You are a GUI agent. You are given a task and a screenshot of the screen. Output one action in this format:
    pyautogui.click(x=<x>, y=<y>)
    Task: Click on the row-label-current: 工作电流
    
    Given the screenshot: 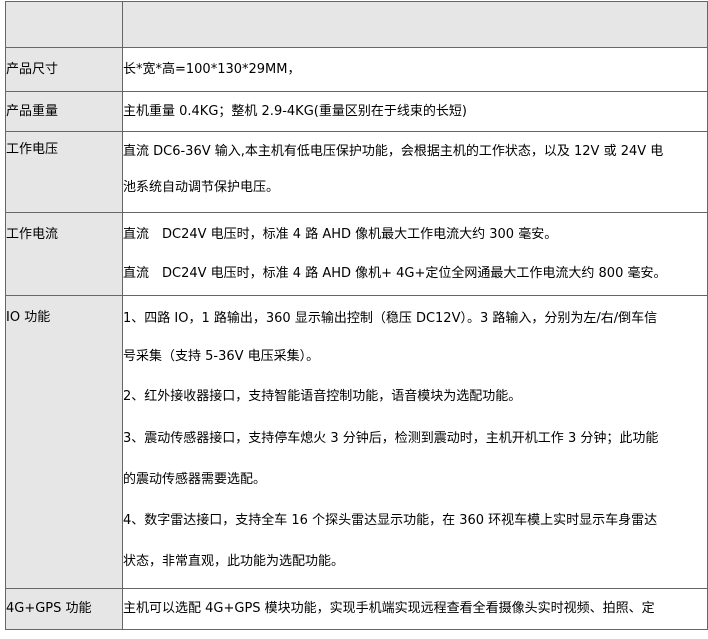 What is the action you would take?
    pyautogui.click(x=64, y=254)
    